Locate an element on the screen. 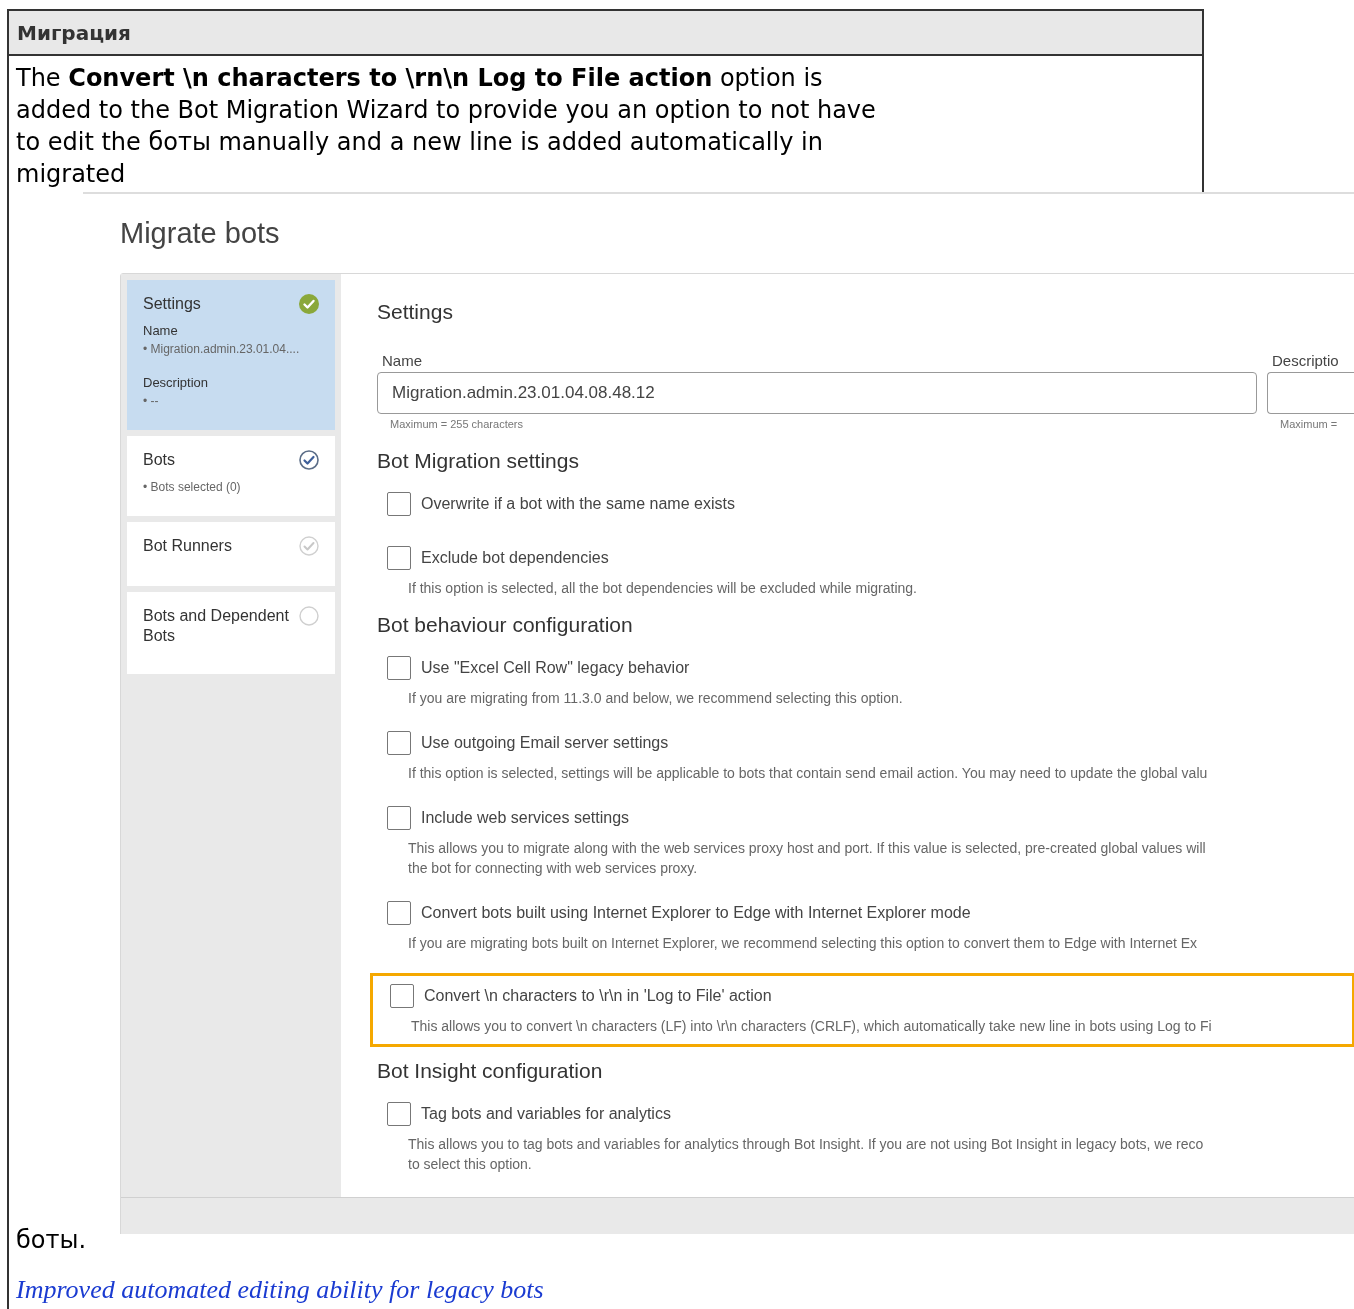 This screenshot has height=1309, width=1354. wizard-step: Bot Runners is located at coordinates (231, 554).